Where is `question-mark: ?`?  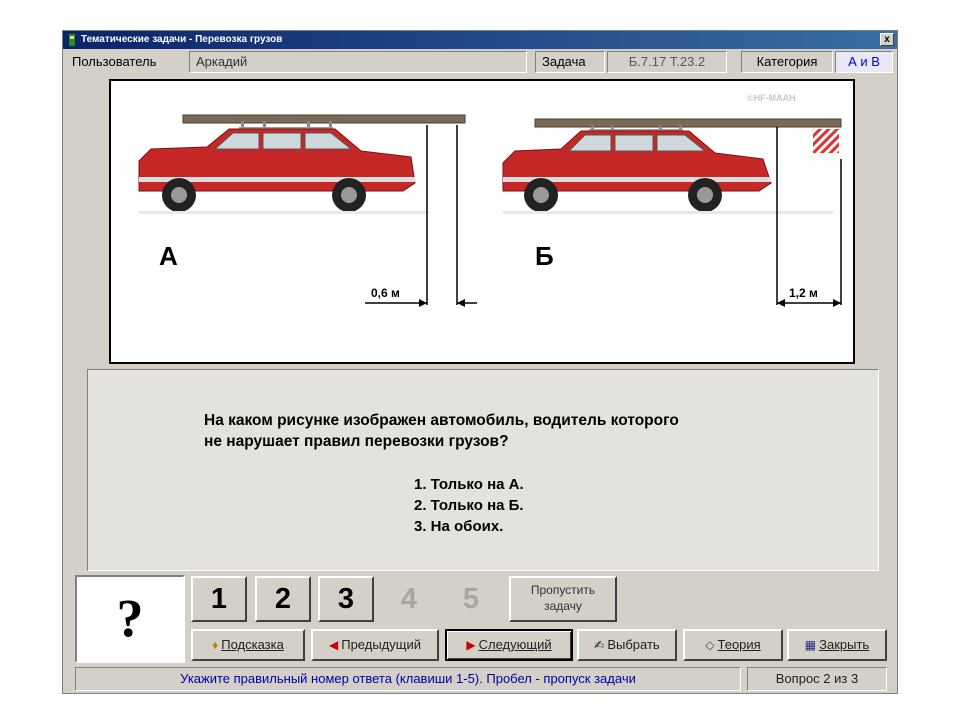 question-mark: ? is located at coordinates (130, 618).